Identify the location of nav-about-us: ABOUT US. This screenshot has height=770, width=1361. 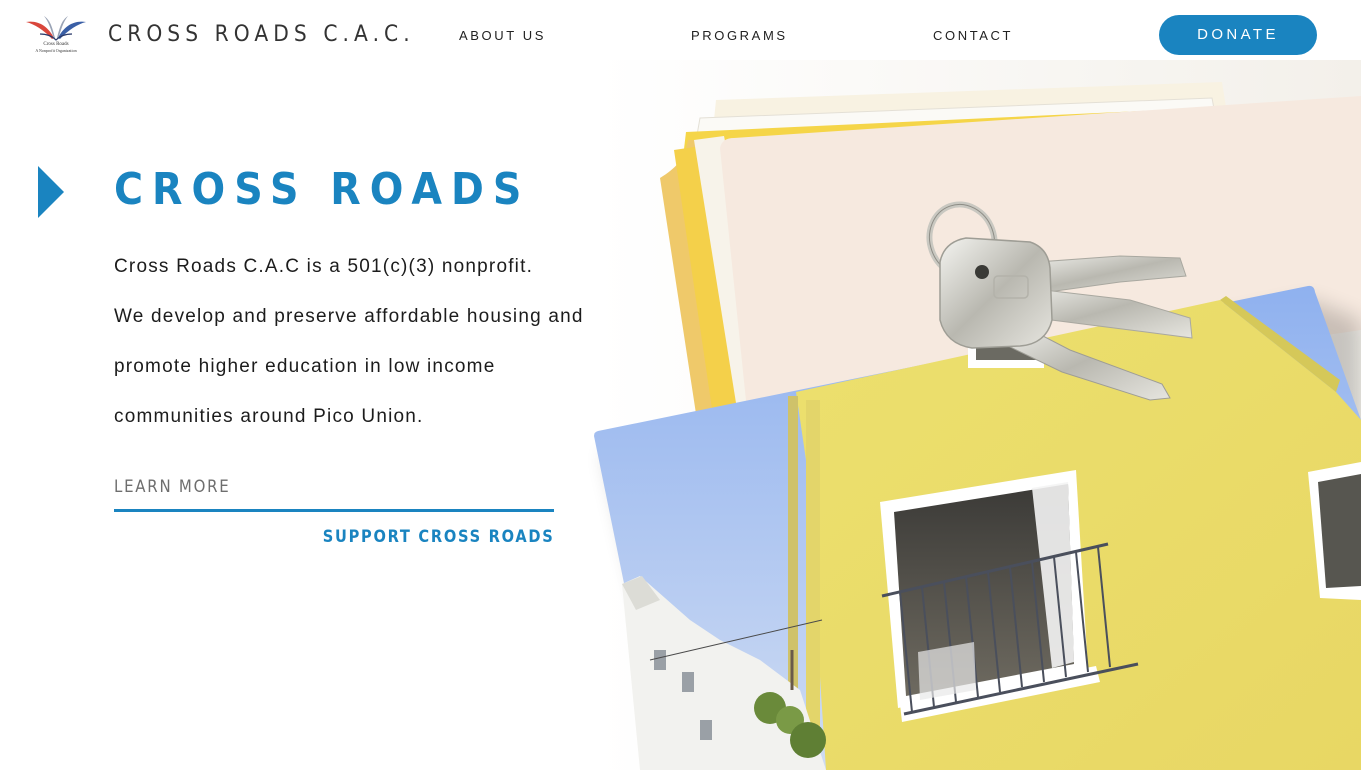
(502, 35).